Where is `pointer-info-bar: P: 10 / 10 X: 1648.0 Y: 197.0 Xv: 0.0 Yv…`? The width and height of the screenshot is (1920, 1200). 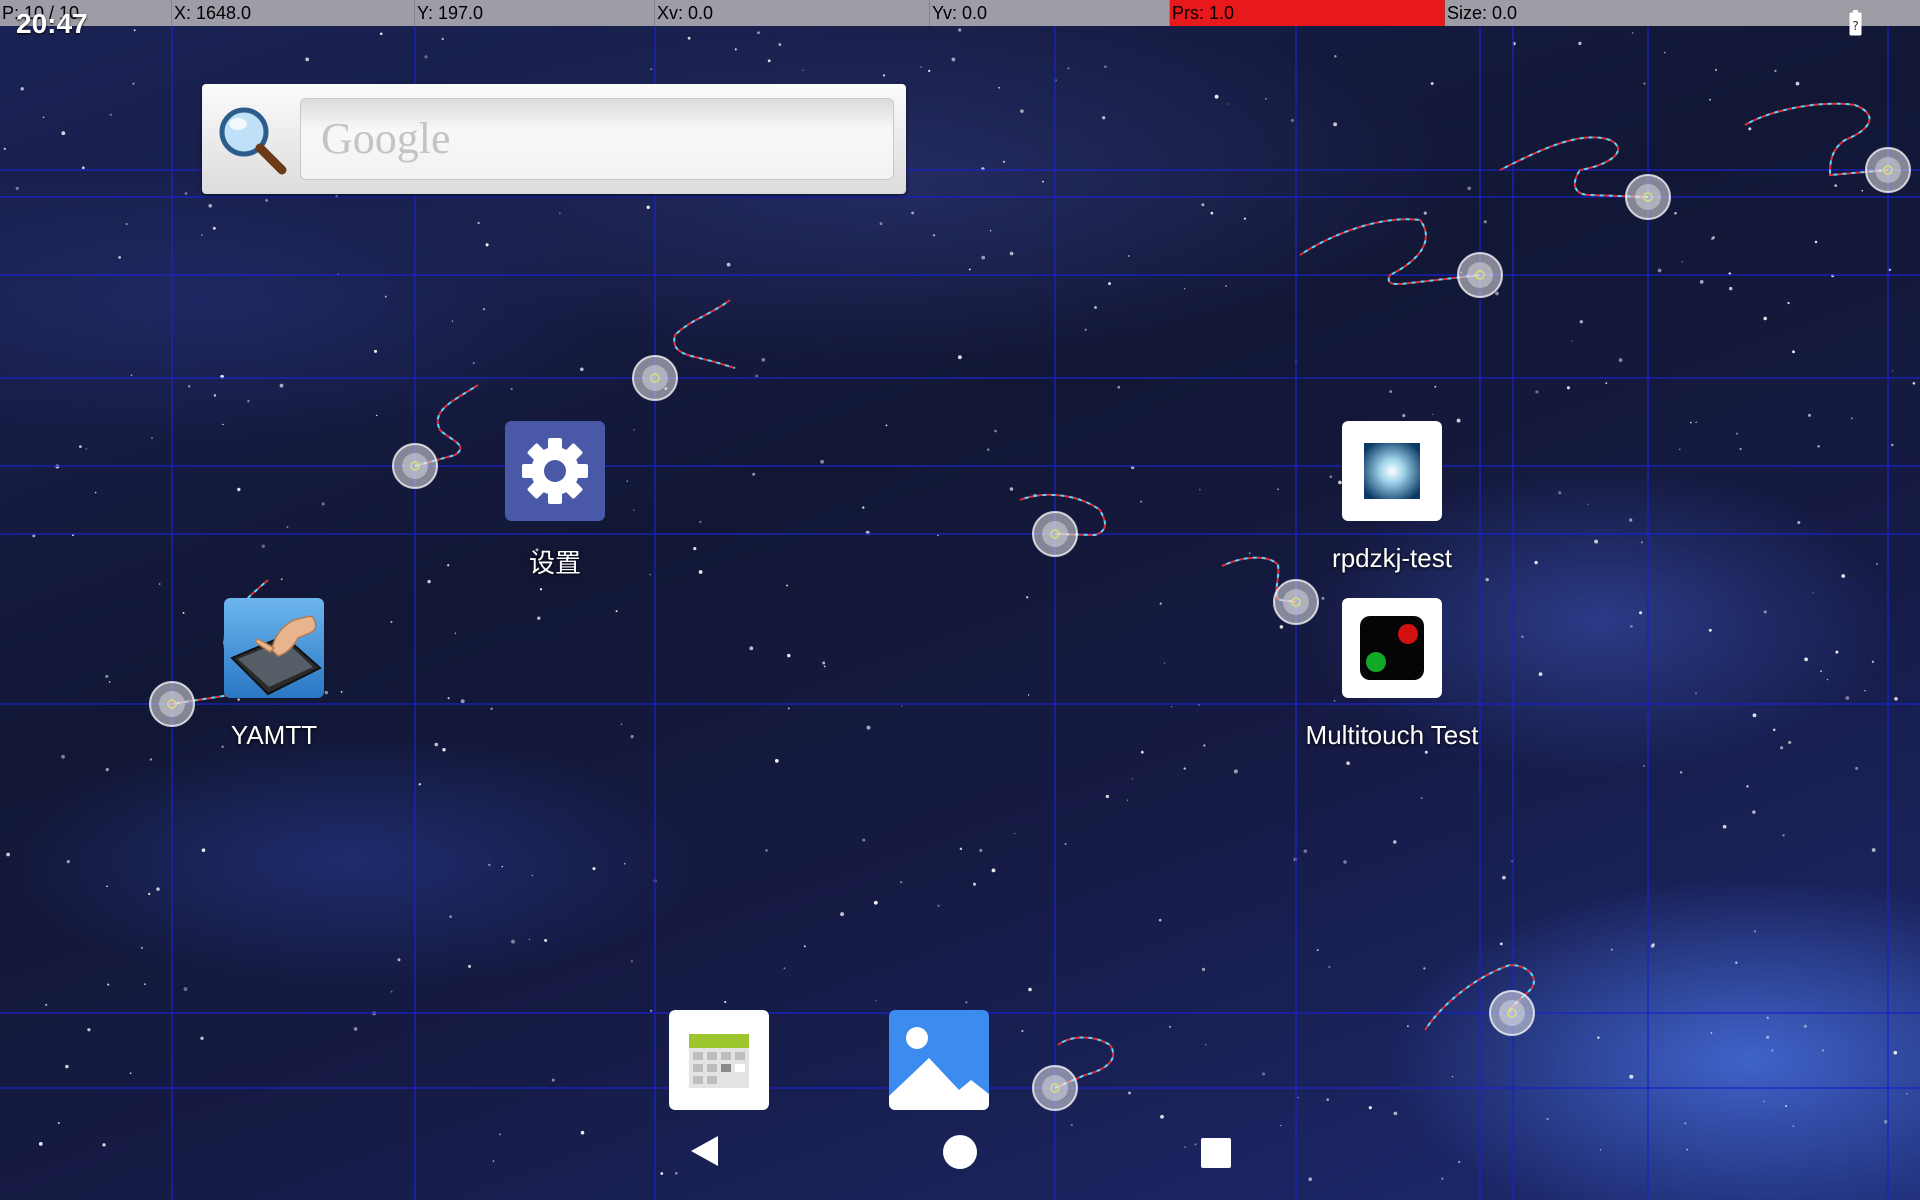
pointer-info-bar: P: 10 / 10 X: 1648.0 Y: 197.0 Xv: 0.0 Yv… is located at coordinates (960, 13).